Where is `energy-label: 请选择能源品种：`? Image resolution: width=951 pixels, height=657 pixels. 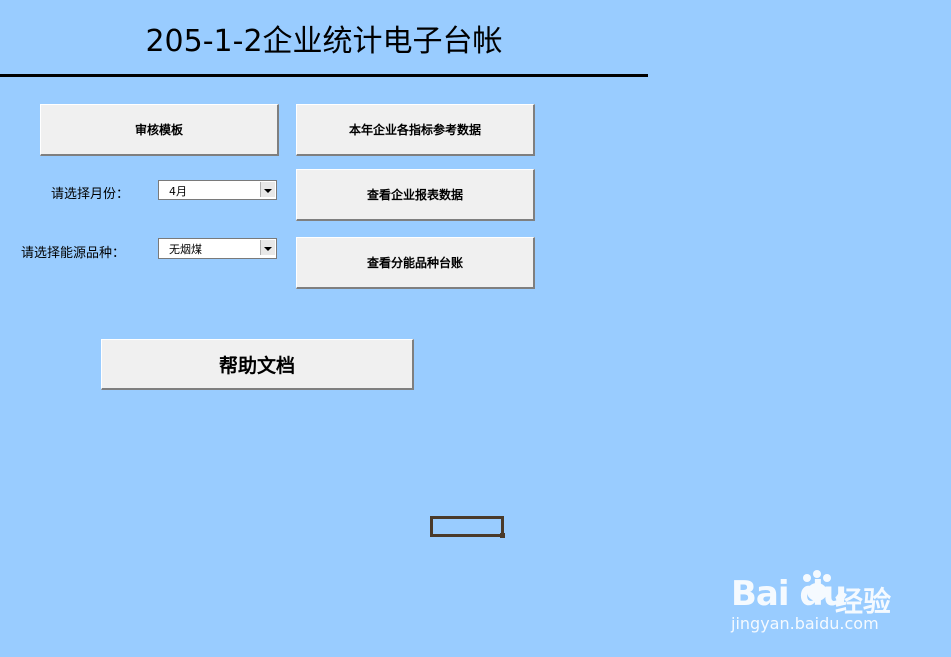
energy-label: 请选择能源品种： is located at coordinates (73, 253).